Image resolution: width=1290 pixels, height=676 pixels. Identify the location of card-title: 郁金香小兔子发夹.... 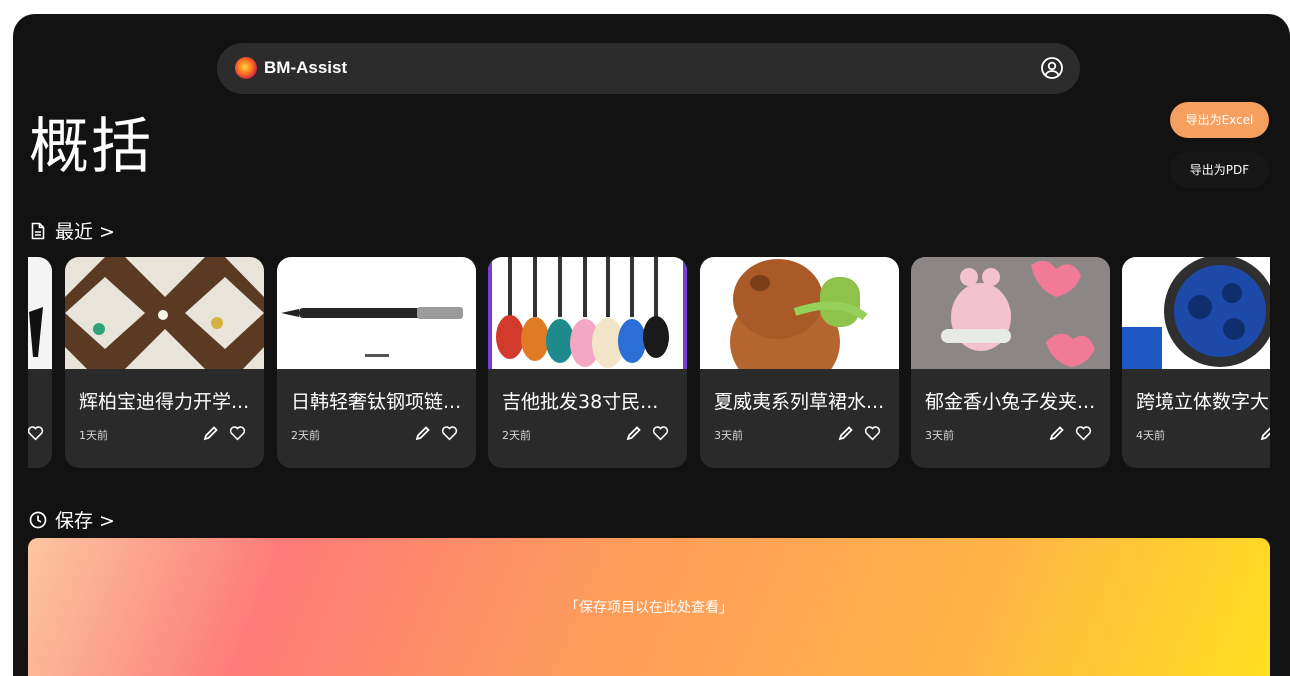
(1010, 402).